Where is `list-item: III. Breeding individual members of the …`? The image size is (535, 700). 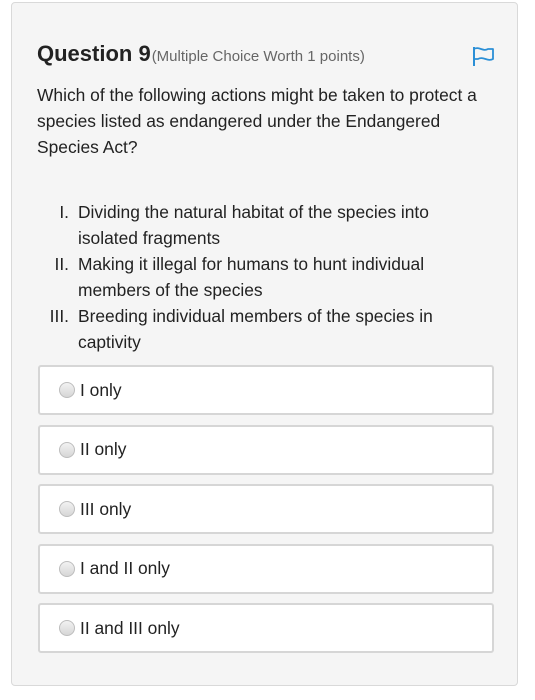
list-item: III. Breeding individual members of the … is located at coordinates (272, 329).